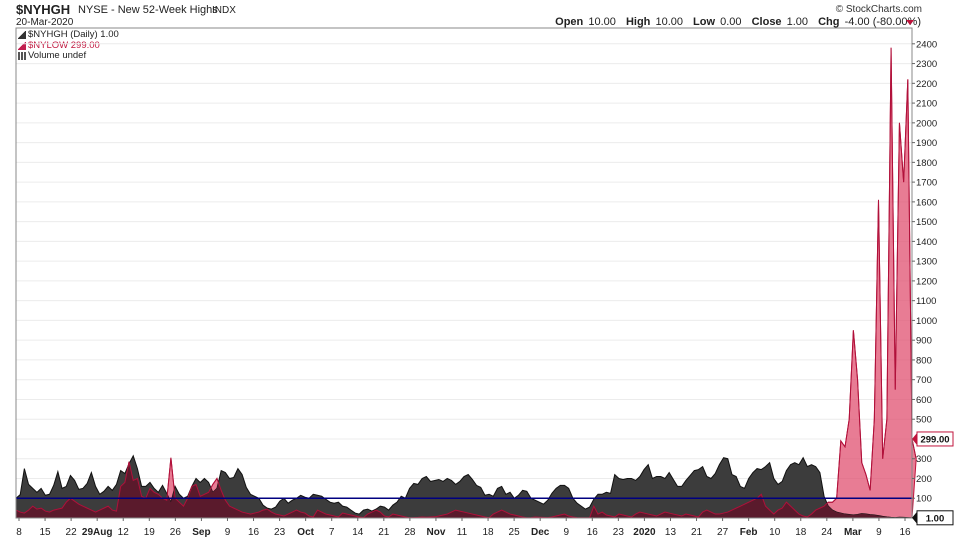  I want to click on y-tick-label: 1000, so click(926, 321).